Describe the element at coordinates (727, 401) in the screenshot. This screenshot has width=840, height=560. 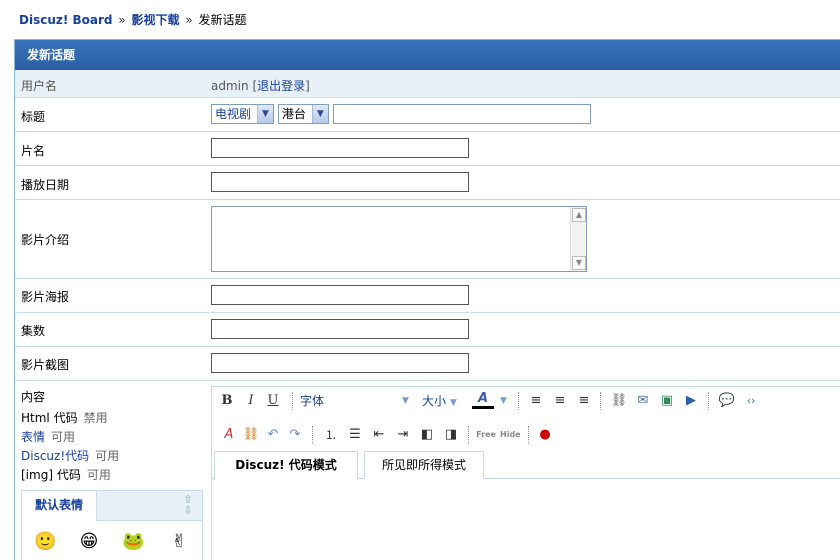
I see `quote-icon: 💬` at that location.